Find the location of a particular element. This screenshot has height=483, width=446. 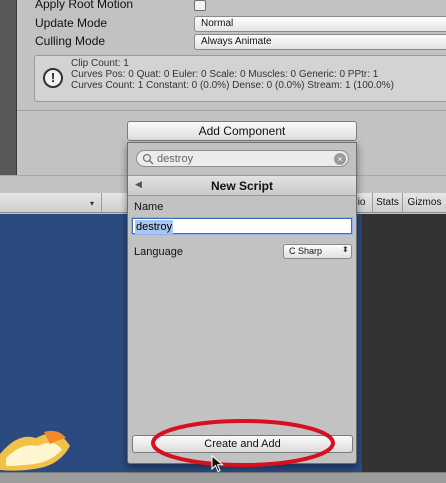

popup-header: New Script ◀ is located at coordinates (242, 185).